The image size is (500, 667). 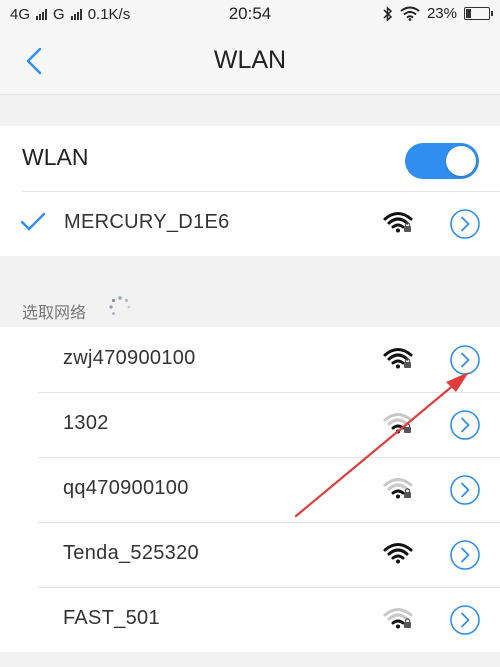 I want to click on checkmark-icon, so click(x=33, y=221).